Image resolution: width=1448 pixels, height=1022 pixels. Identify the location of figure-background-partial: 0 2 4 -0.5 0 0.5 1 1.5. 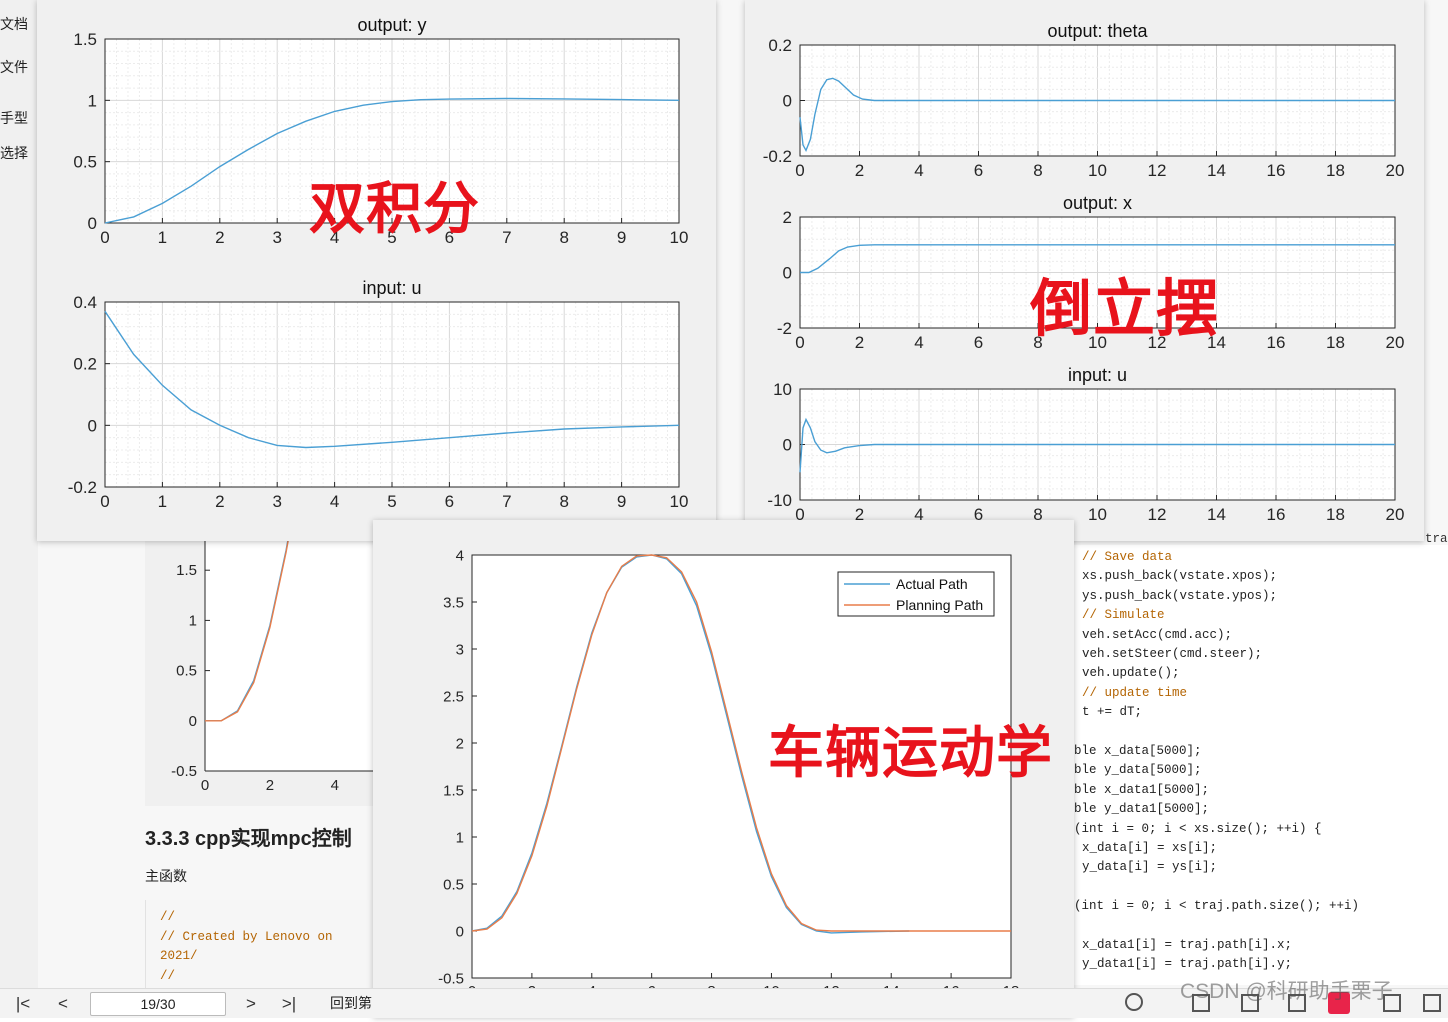
(267, 632).